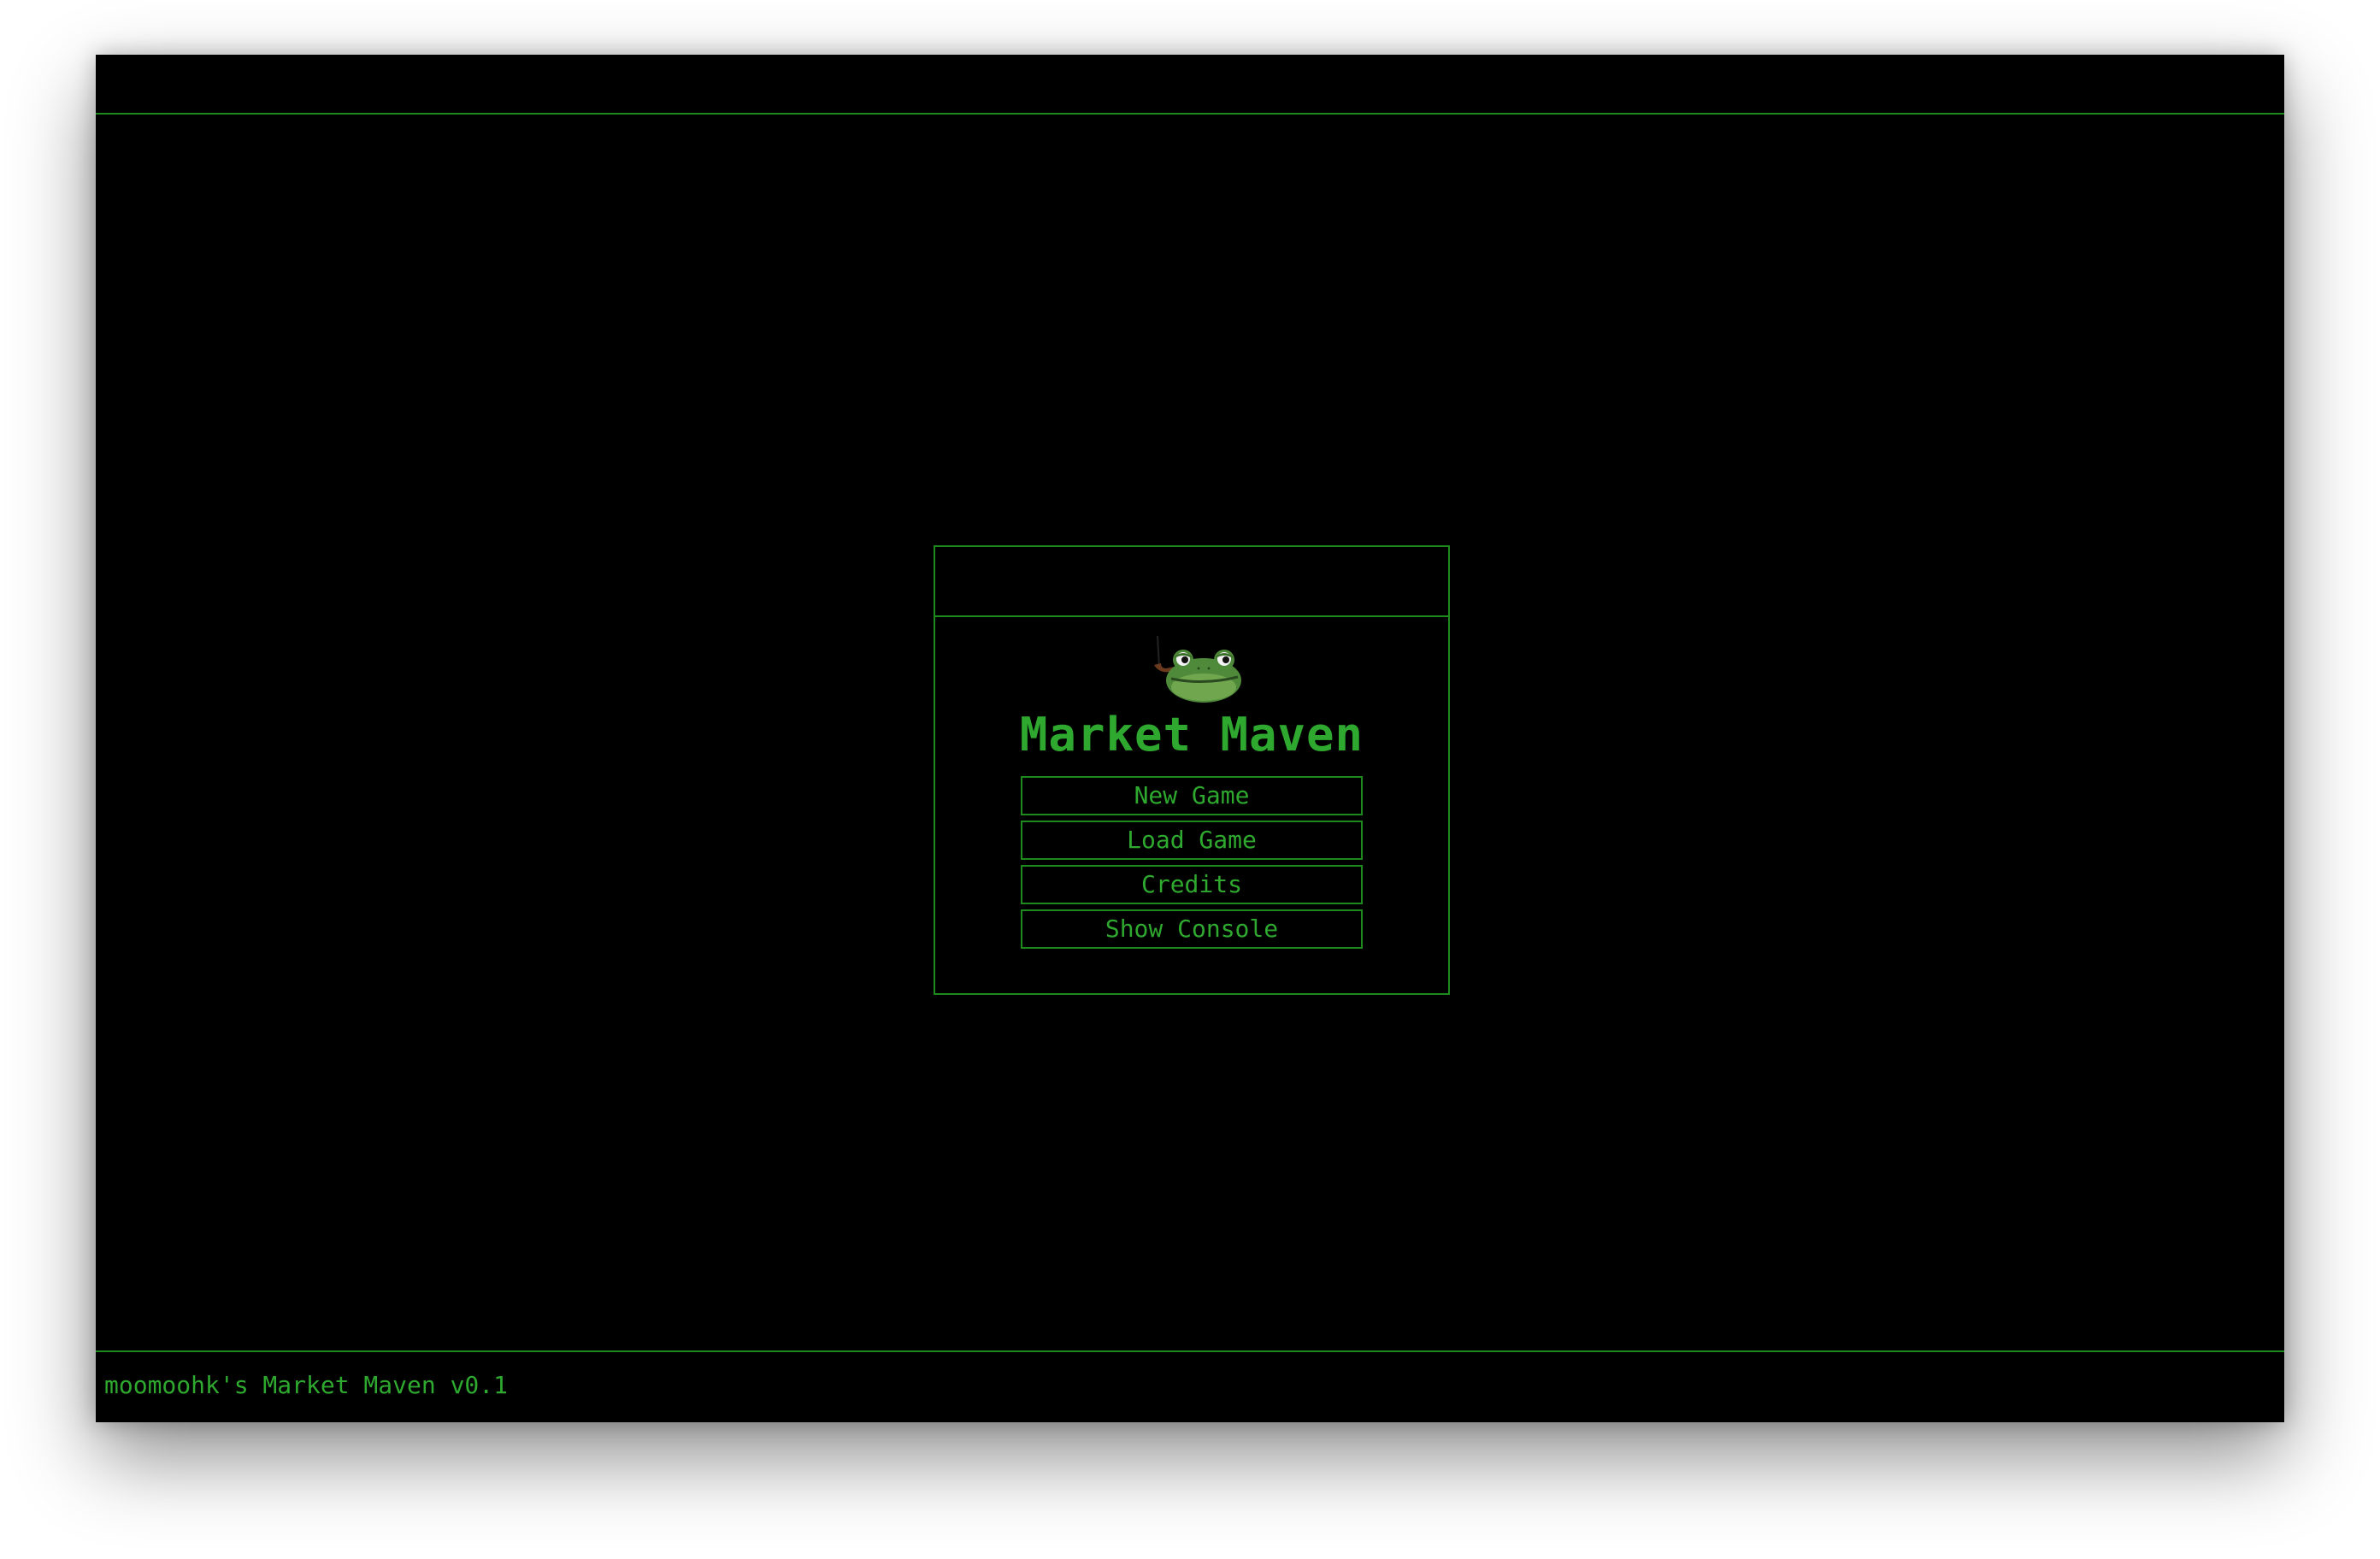 This screenshot has width=2380, height=1559. What do you see at coordinates (1197, 669) in the screenshot?
I see `frog-smoking-pipe-icon` at bounding box center [1197, 669].